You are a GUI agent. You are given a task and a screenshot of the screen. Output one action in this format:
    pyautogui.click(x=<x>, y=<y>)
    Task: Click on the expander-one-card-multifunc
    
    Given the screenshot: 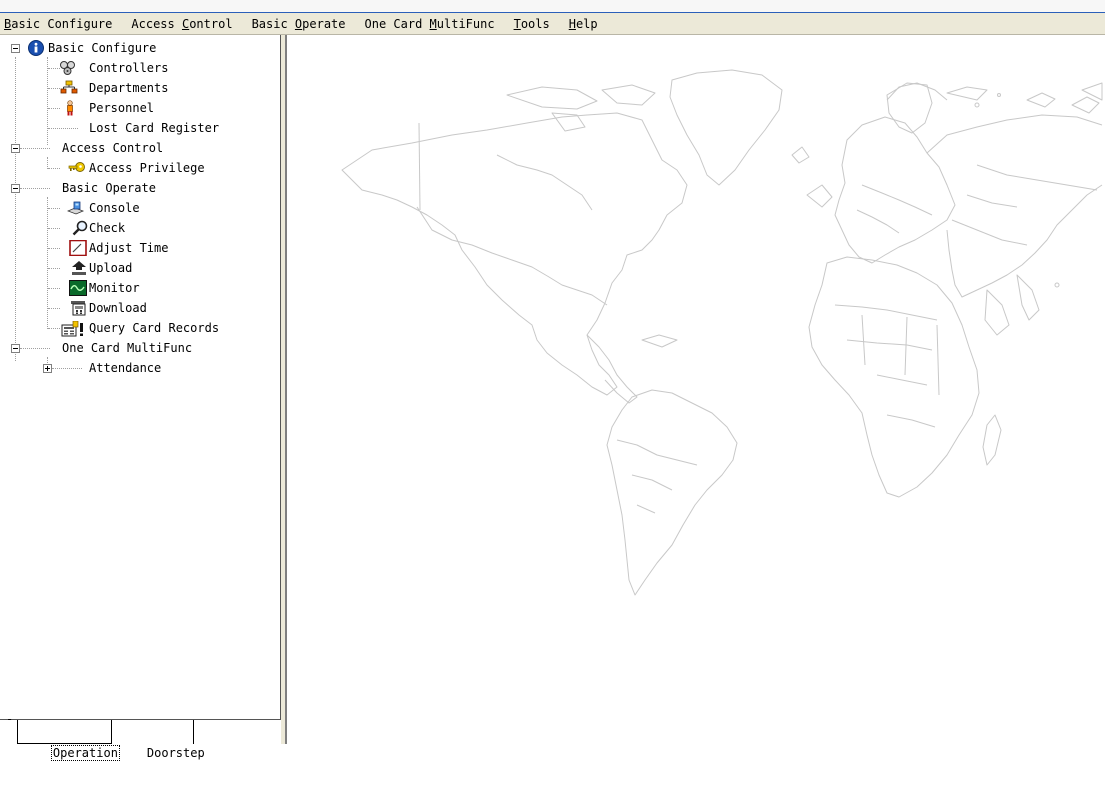 What is the action you would take?
    pyautogui.click(x=15, y=348)
    